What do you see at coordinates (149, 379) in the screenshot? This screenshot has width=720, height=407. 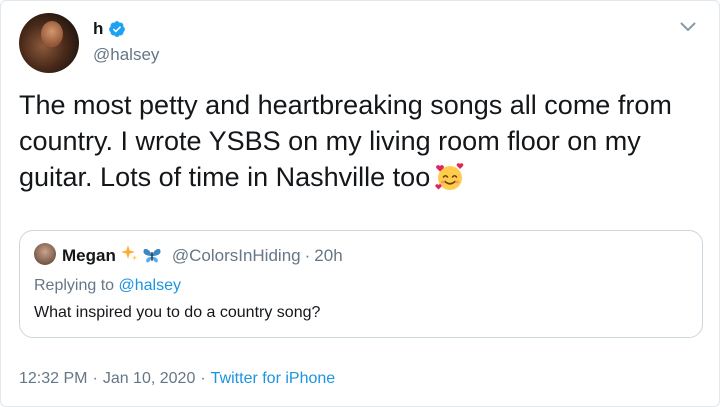 I see `tweet-date: Jan 10, 2020` at bounding box center [149, 379].